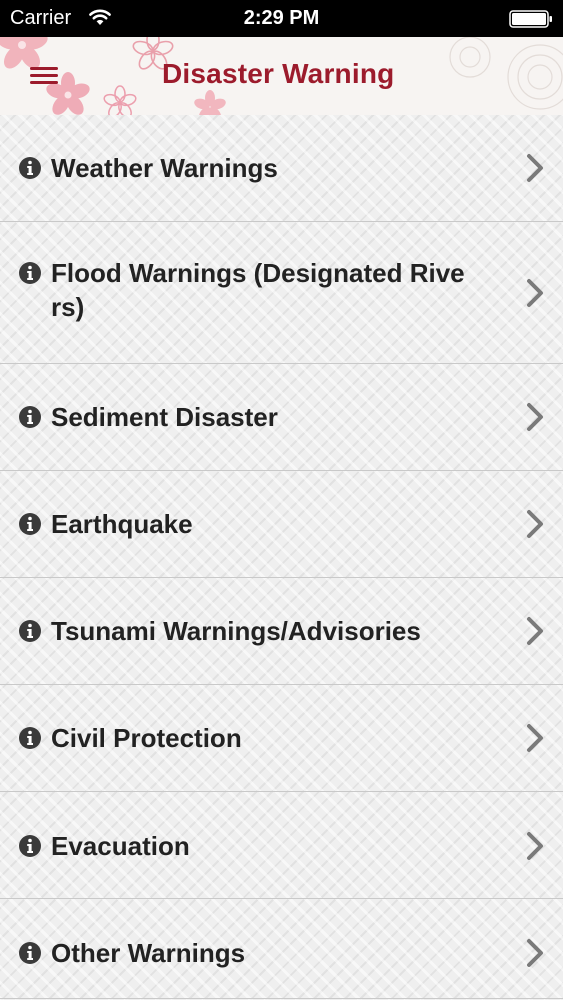 Image resolution: width=563 pixels, height=1000 pixels. Describe the element at coordinates (281, 168) in the screenshot. I see `list-item-weather-warnings: Weather Warnings` at that location.